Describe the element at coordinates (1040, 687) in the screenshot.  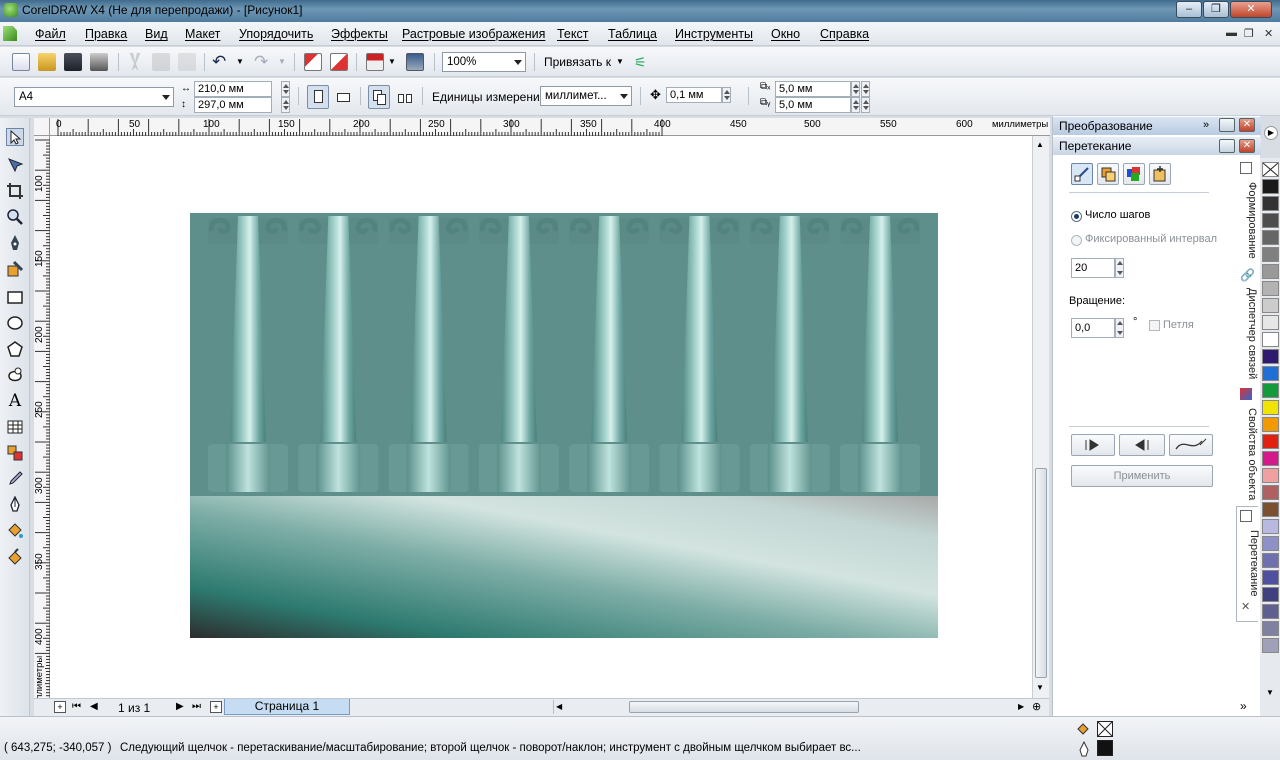
I see `scroll-down-icon: ▼` at that location.